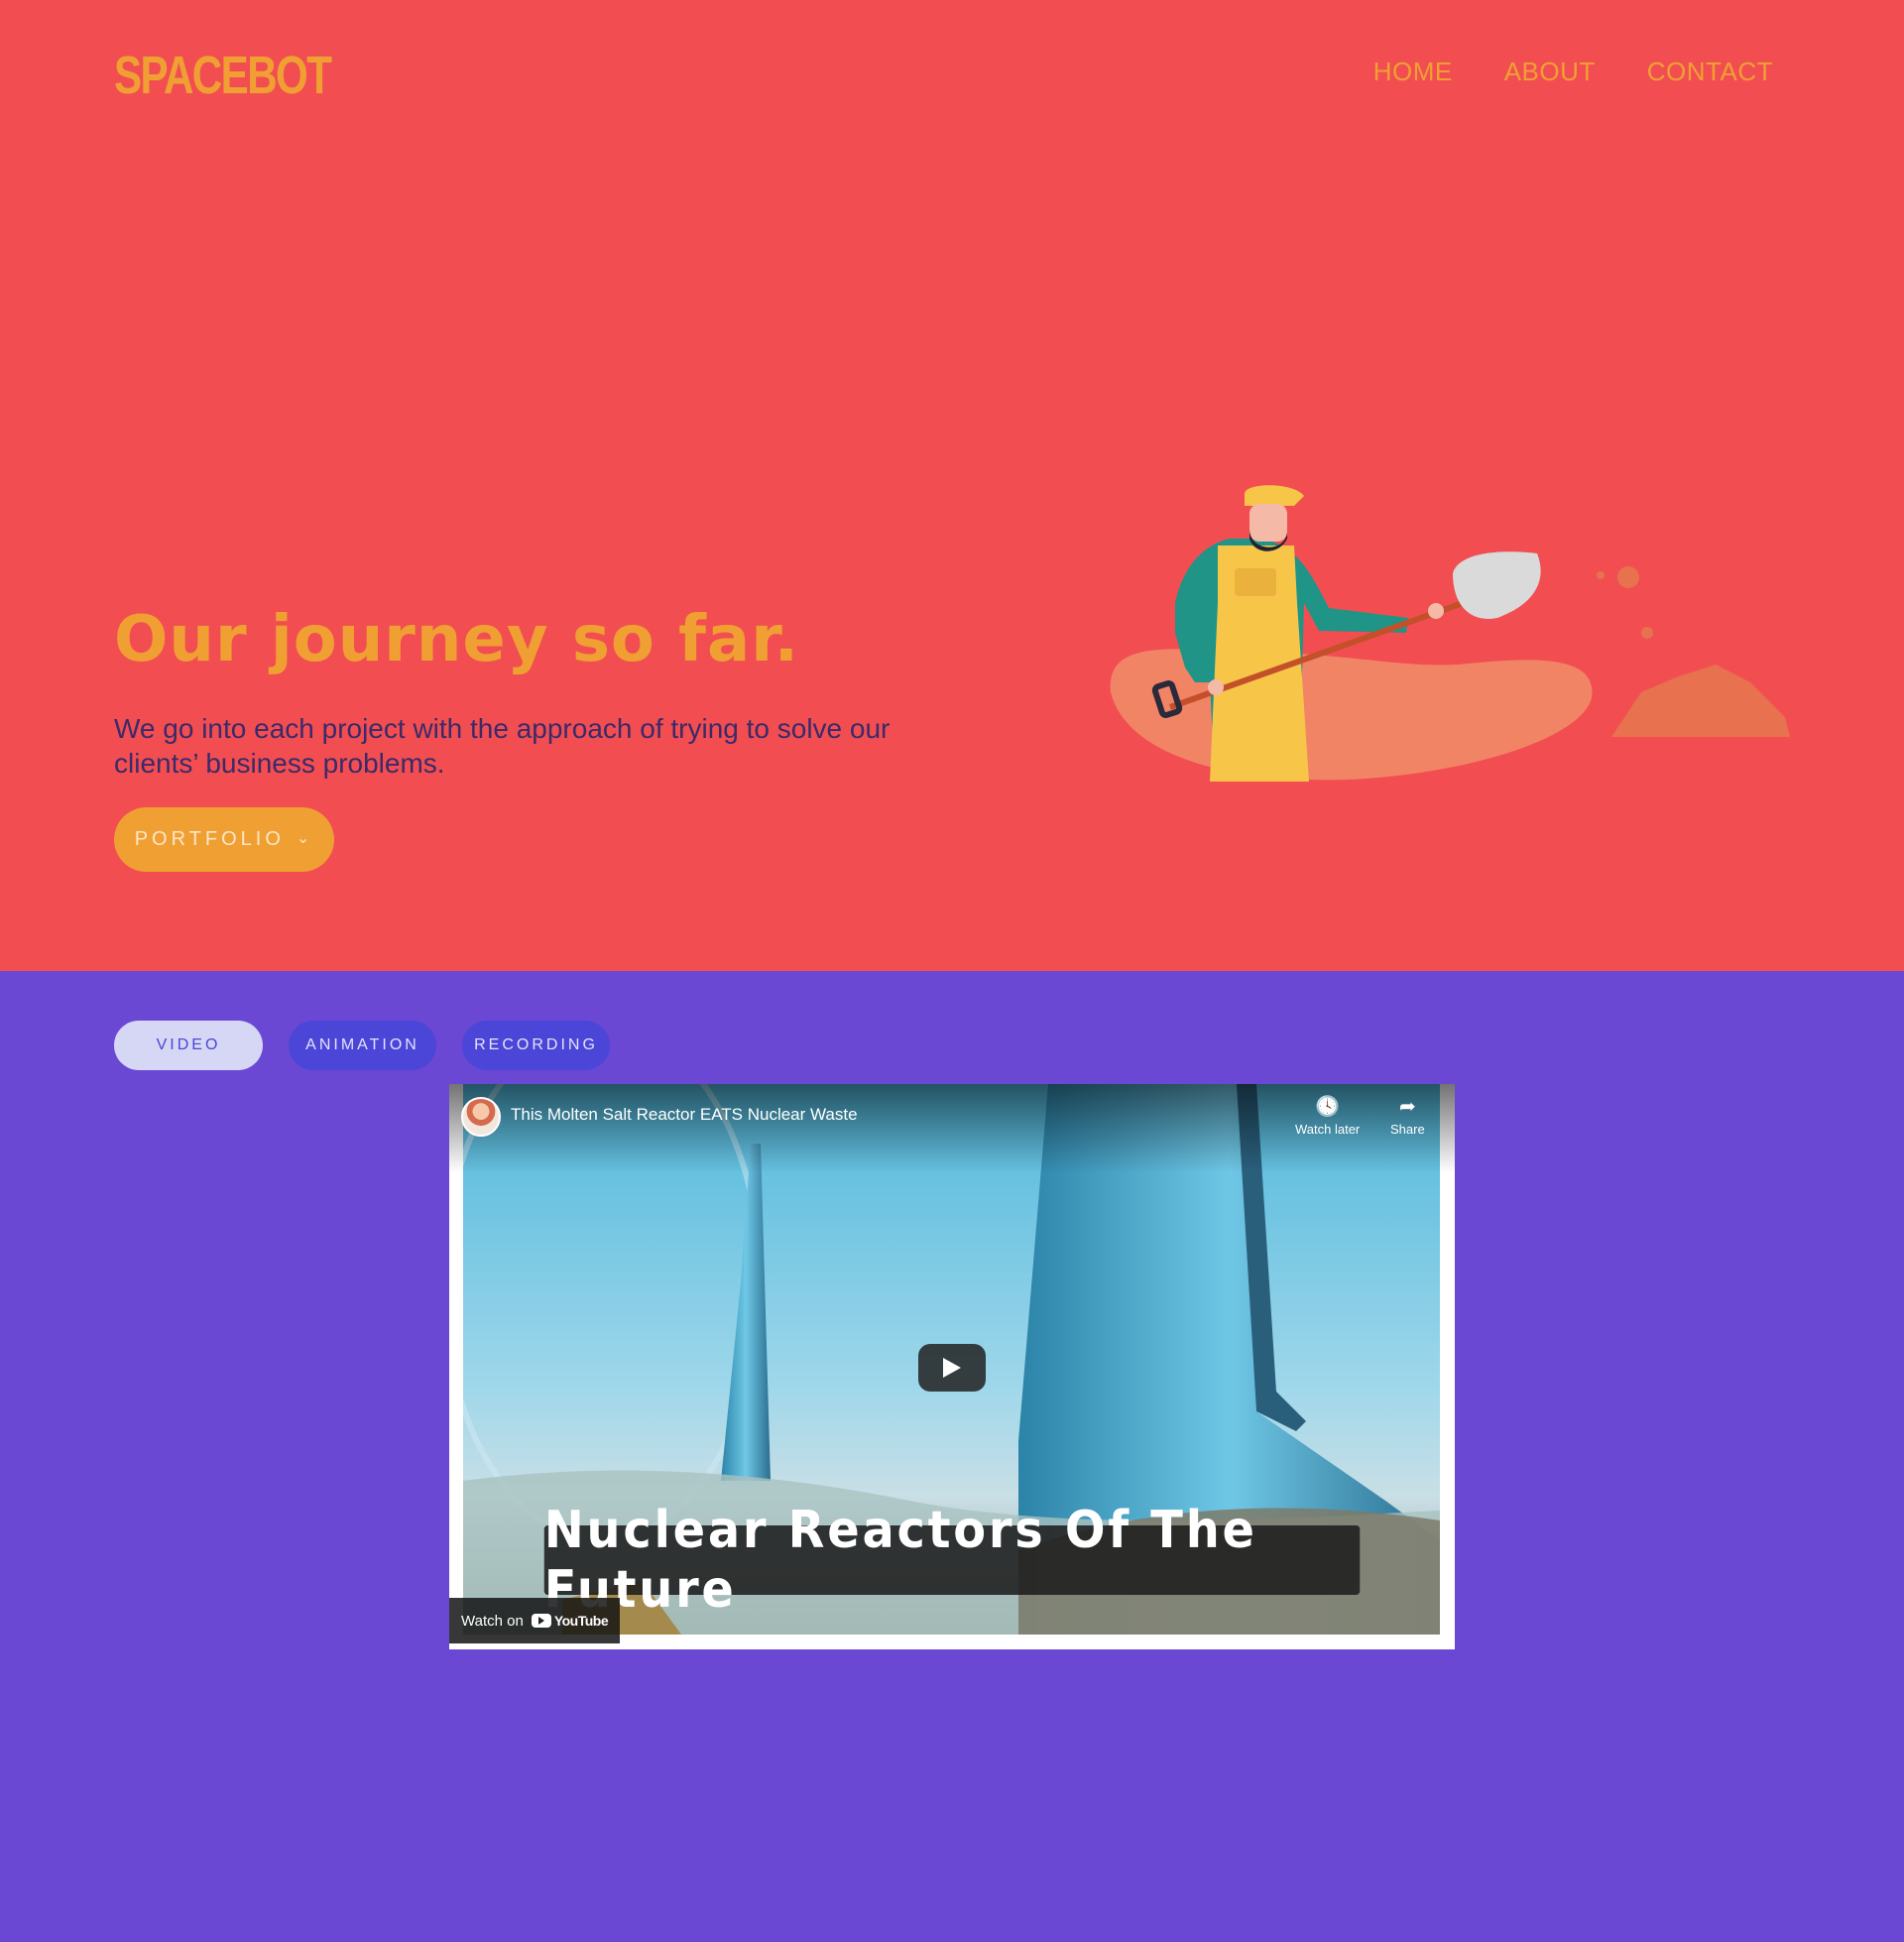  I want to click on portfolio-button: PORTFOLIO ⌄, so click(224, 839).